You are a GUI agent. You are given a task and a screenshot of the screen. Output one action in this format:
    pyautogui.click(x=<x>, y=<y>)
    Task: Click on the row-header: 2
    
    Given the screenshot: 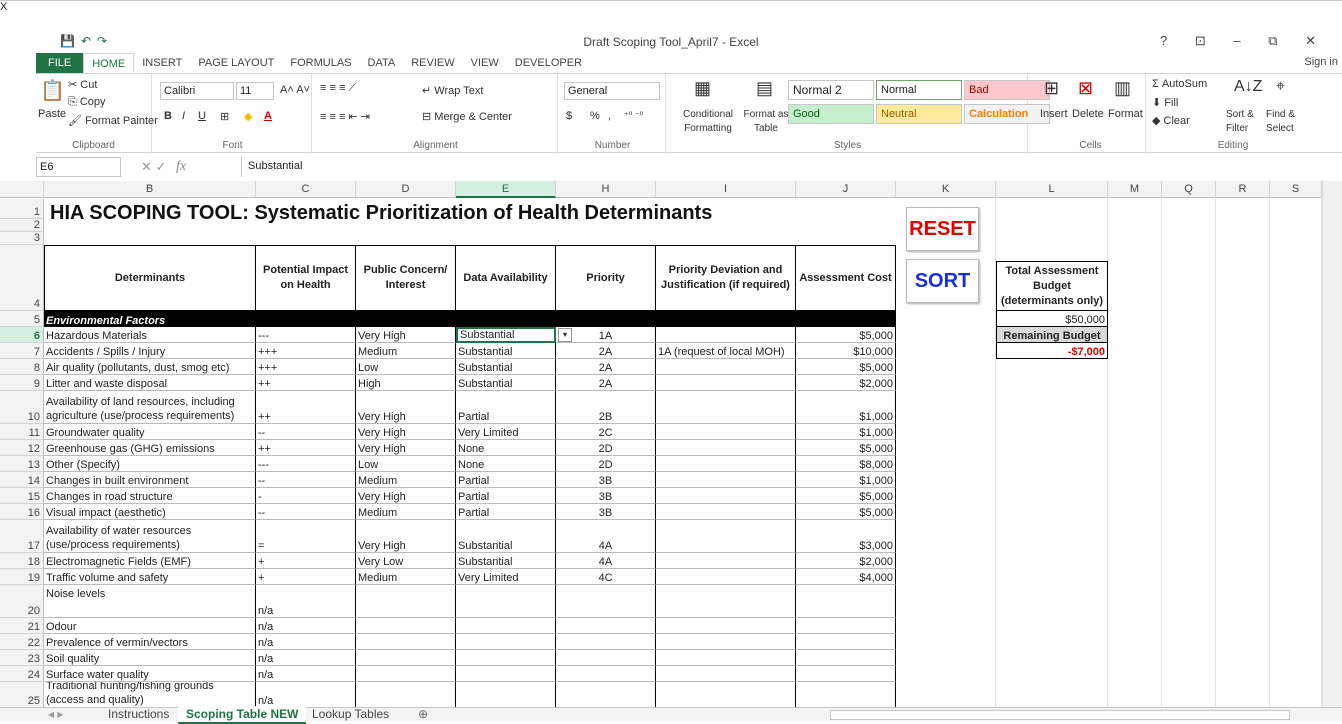 What is the action you would take?
    pyautogui.click(x=22, y=225)
    